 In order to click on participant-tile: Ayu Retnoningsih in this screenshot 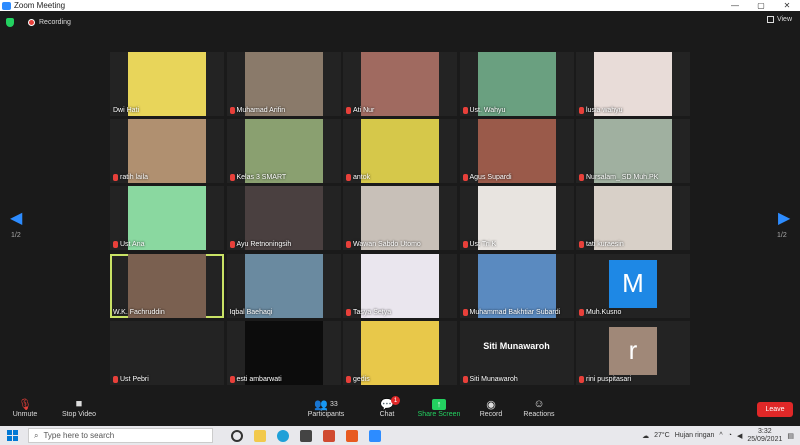, I will do `click(283, 218)`.